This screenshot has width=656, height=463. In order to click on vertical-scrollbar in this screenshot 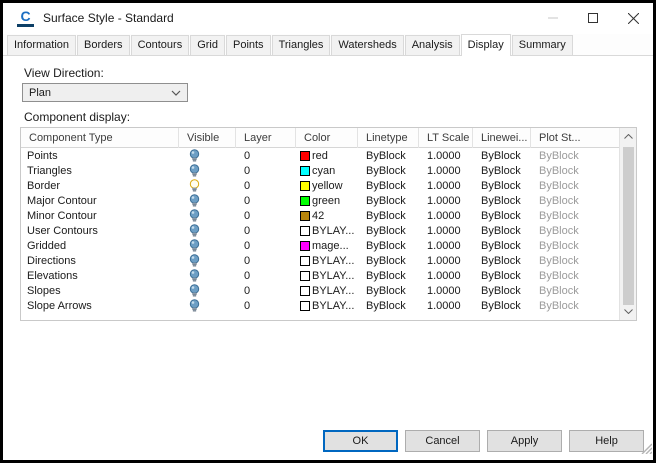, I will do `click(627, 224)`.